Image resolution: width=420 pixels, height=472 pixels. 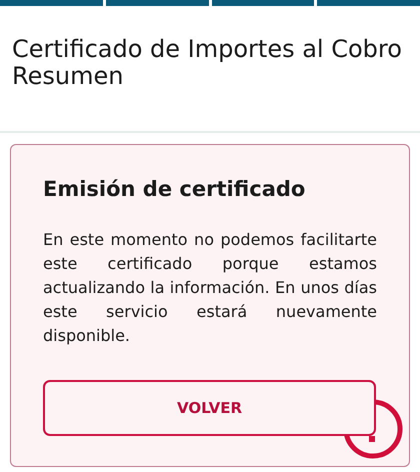 I want to click on back-button: VOLVER, so click(x=209, y=408).